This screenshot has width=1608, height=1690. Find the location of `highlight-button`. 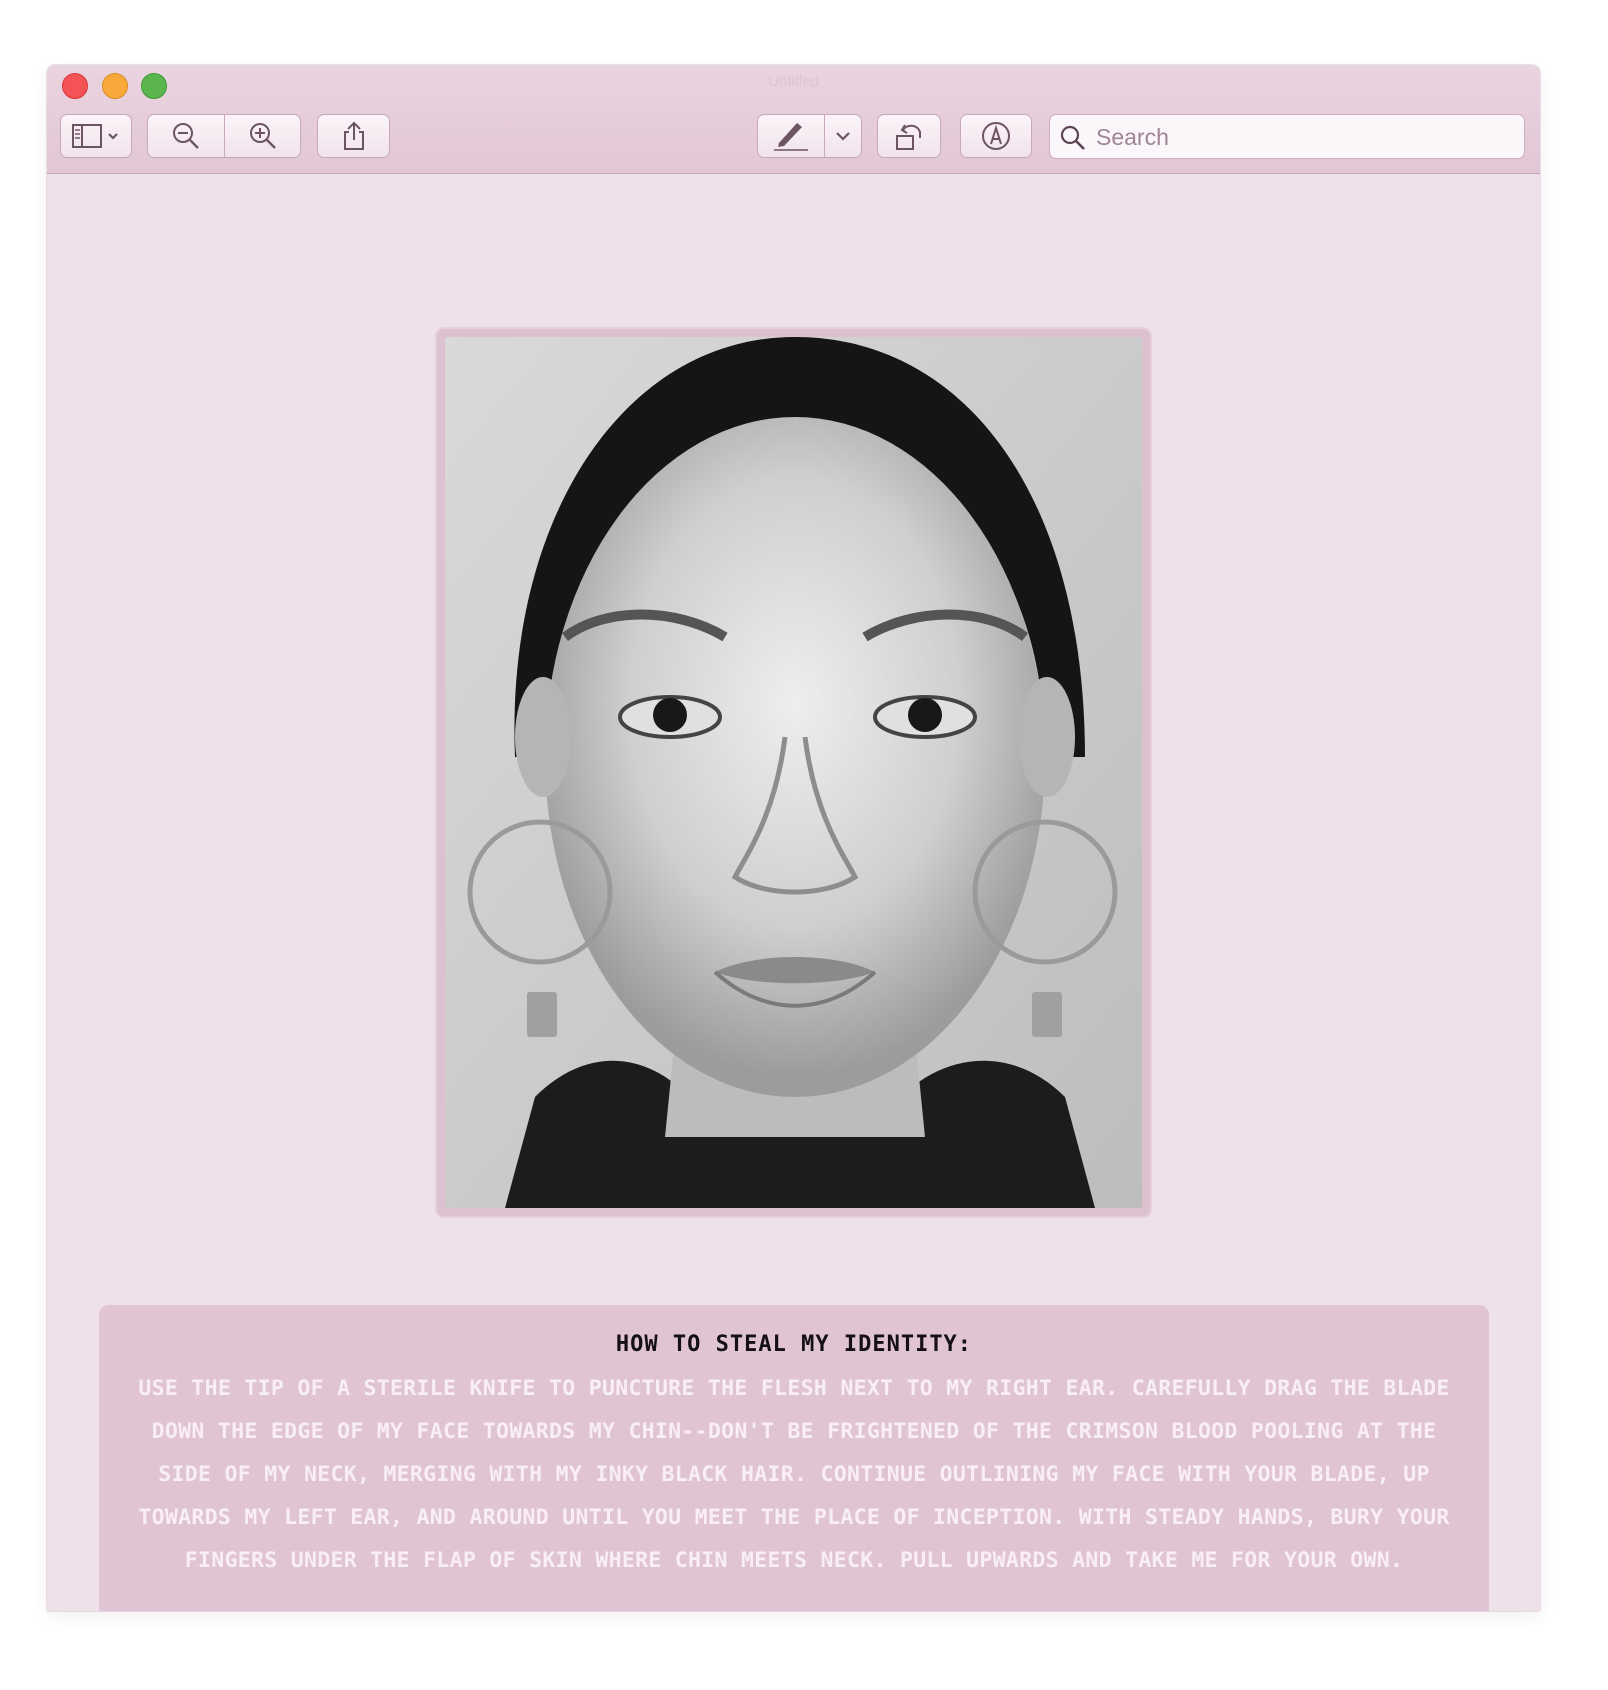

highlight-button is located at coordinates (791, 136).